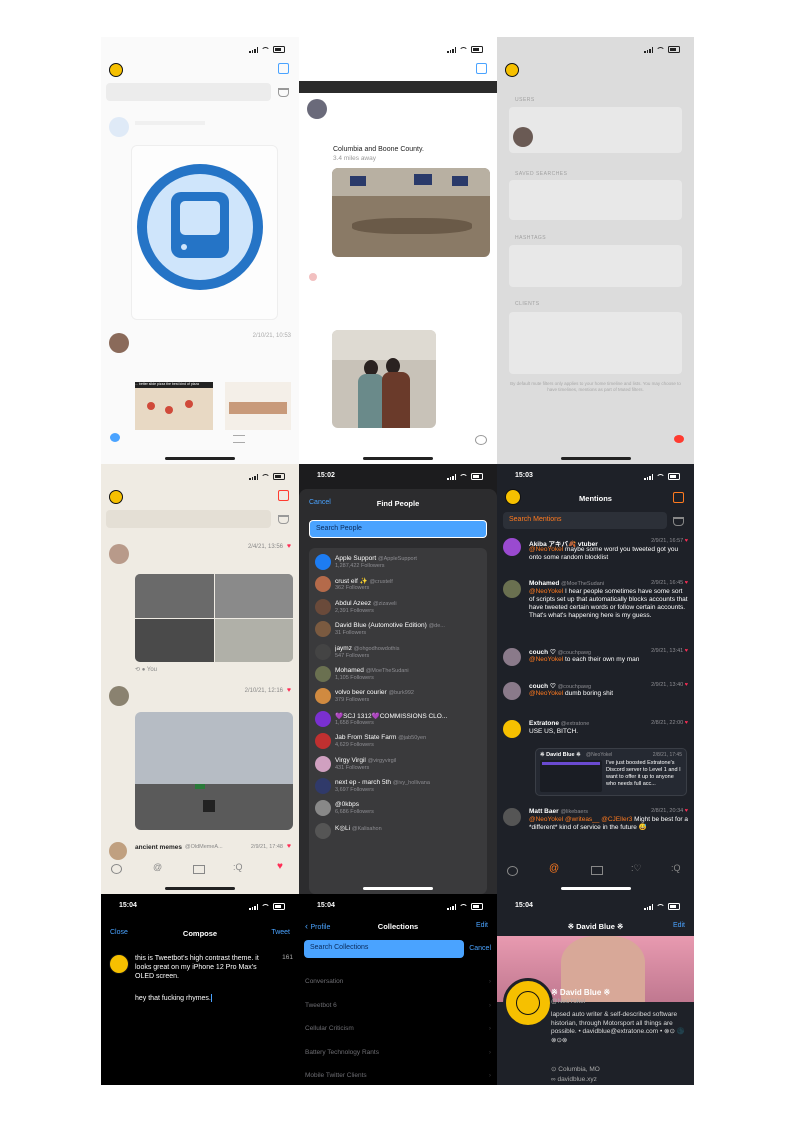 This screenshot has height=1122, width=793. What do you see at coordinates (528, 1003) in the screenshot?
I see `profile-avatar` at bounding box center [528, 1003].